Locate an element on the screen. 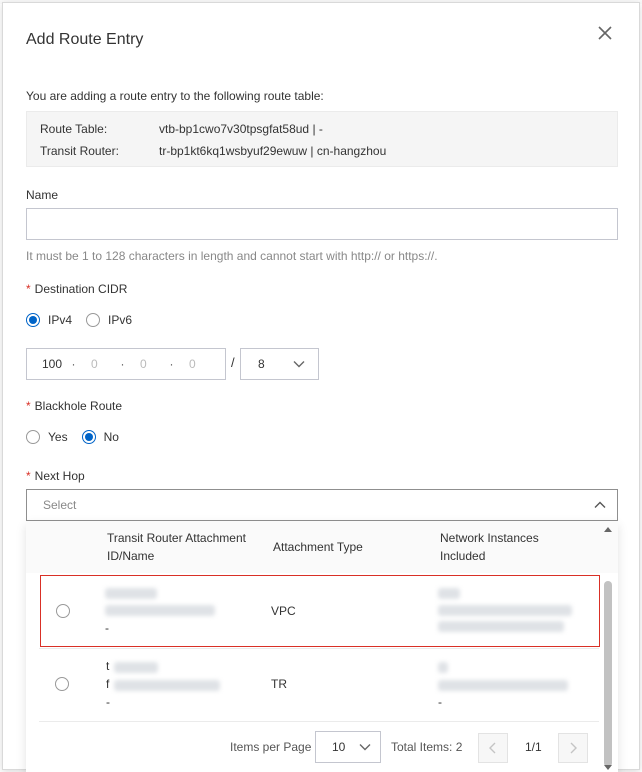 Image resolution: width=642 pixels, height=772 pixels. blackhole-route-label-text: Blackhole Route is located at coordinates (78, 406).